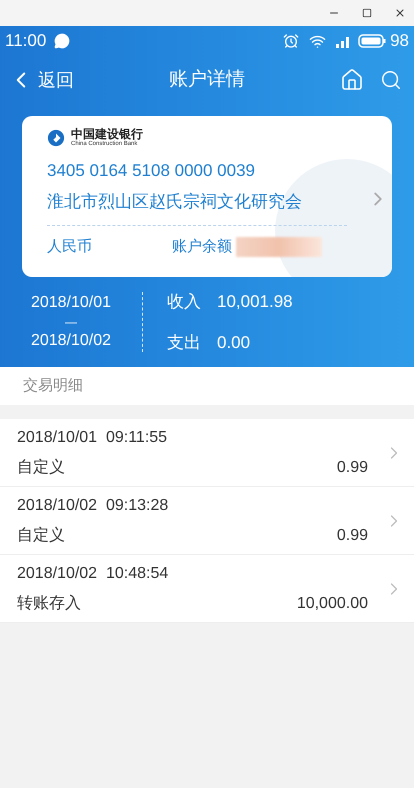 The height and width of the screenshot is (788, 414). Describe the element at coordinates (71, 303) in the screenshot. I see `date-from: 2018/10/01` at that location.